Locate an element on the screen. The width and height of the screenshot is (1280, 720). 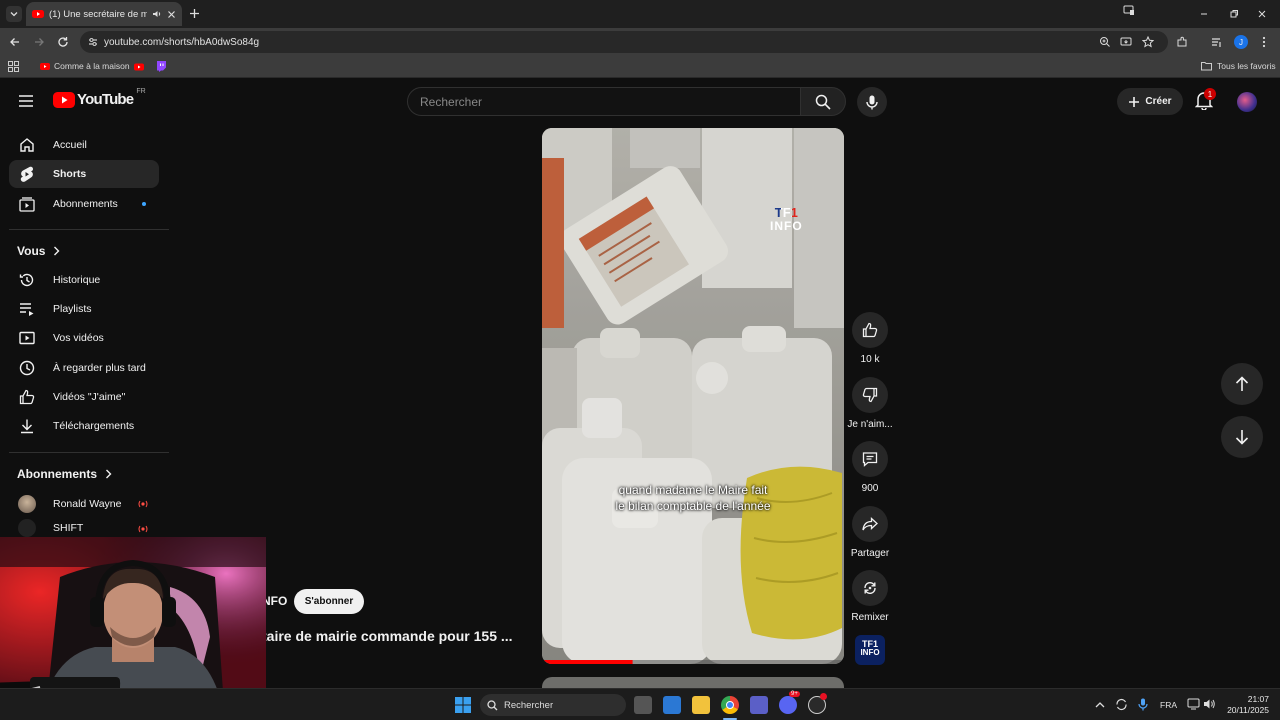
extensions-icon is located at coordinates (1182, 42).